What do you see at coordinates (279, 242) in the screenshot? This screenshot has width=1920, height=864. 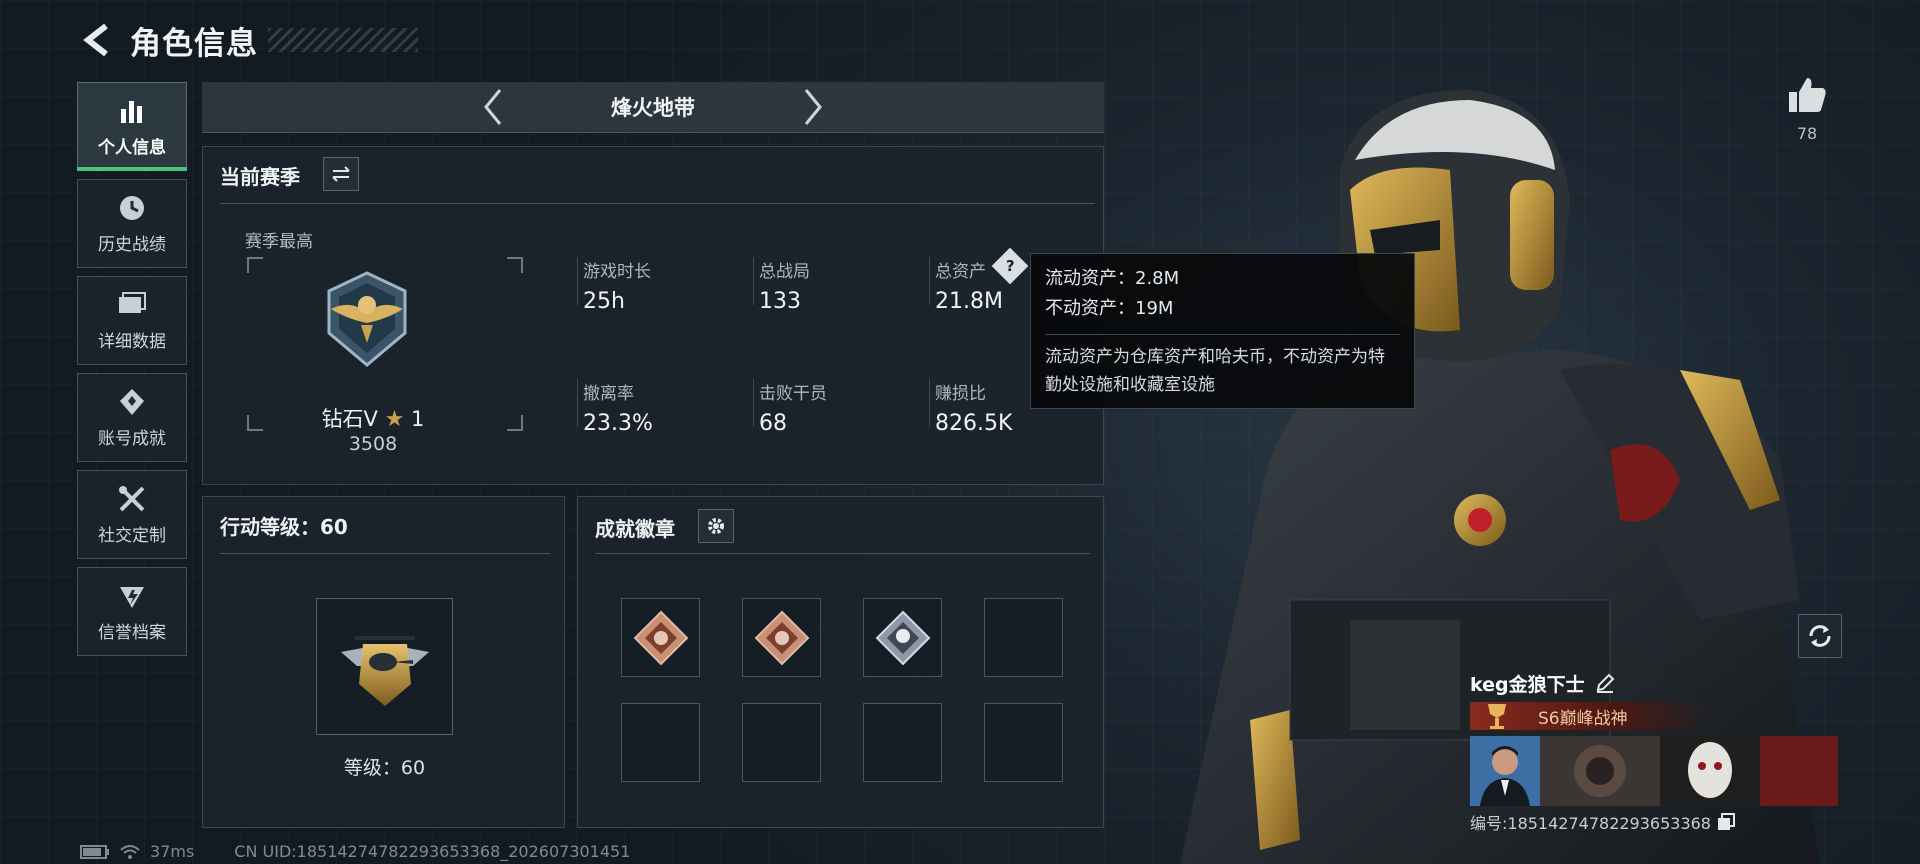 I see `season-best-label: 赛季最高` at bounding box center [279, 242].